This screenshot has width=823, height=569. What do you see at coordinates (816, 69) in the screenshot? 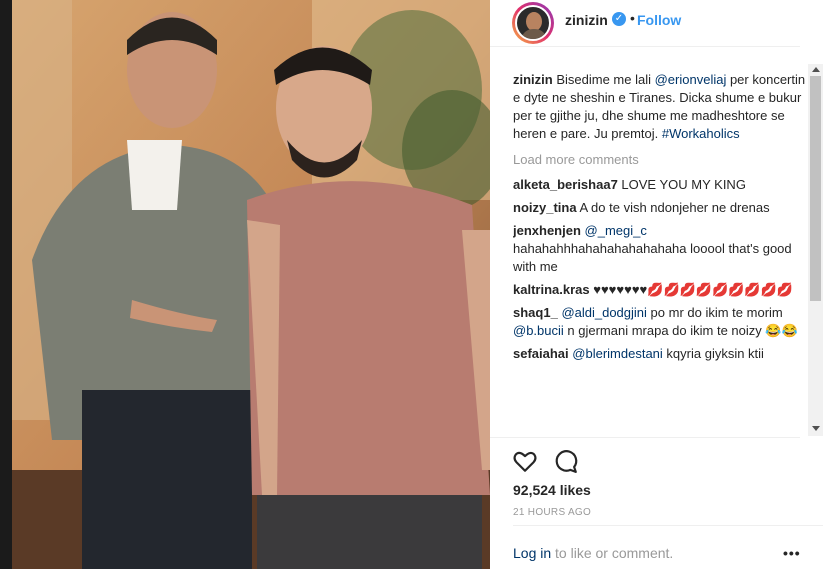
I see `scroll-up-arrow-icon` at bounding box center [816, 69].